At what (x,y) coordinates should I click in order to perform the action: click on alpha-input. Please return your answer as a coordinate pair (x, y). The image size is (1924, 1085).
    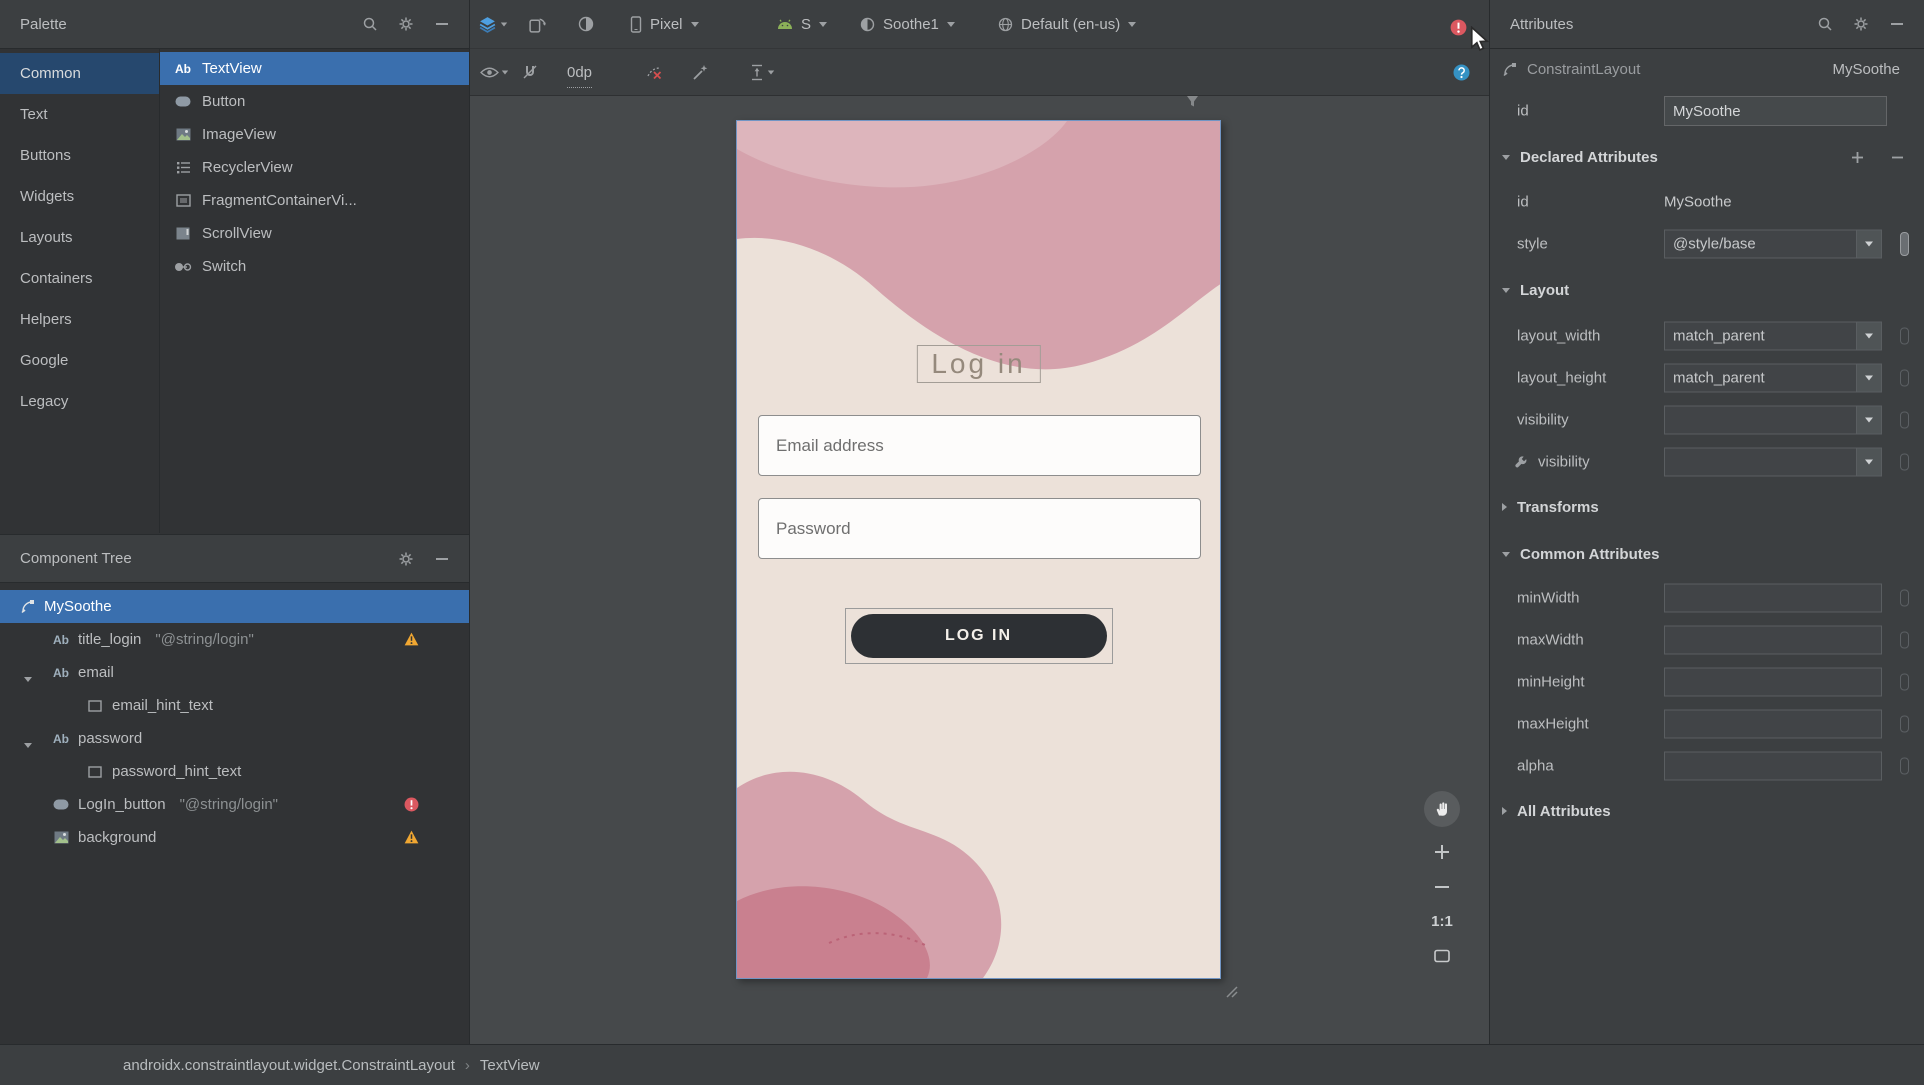
    Looking at the image, I should click on (1773, 766).